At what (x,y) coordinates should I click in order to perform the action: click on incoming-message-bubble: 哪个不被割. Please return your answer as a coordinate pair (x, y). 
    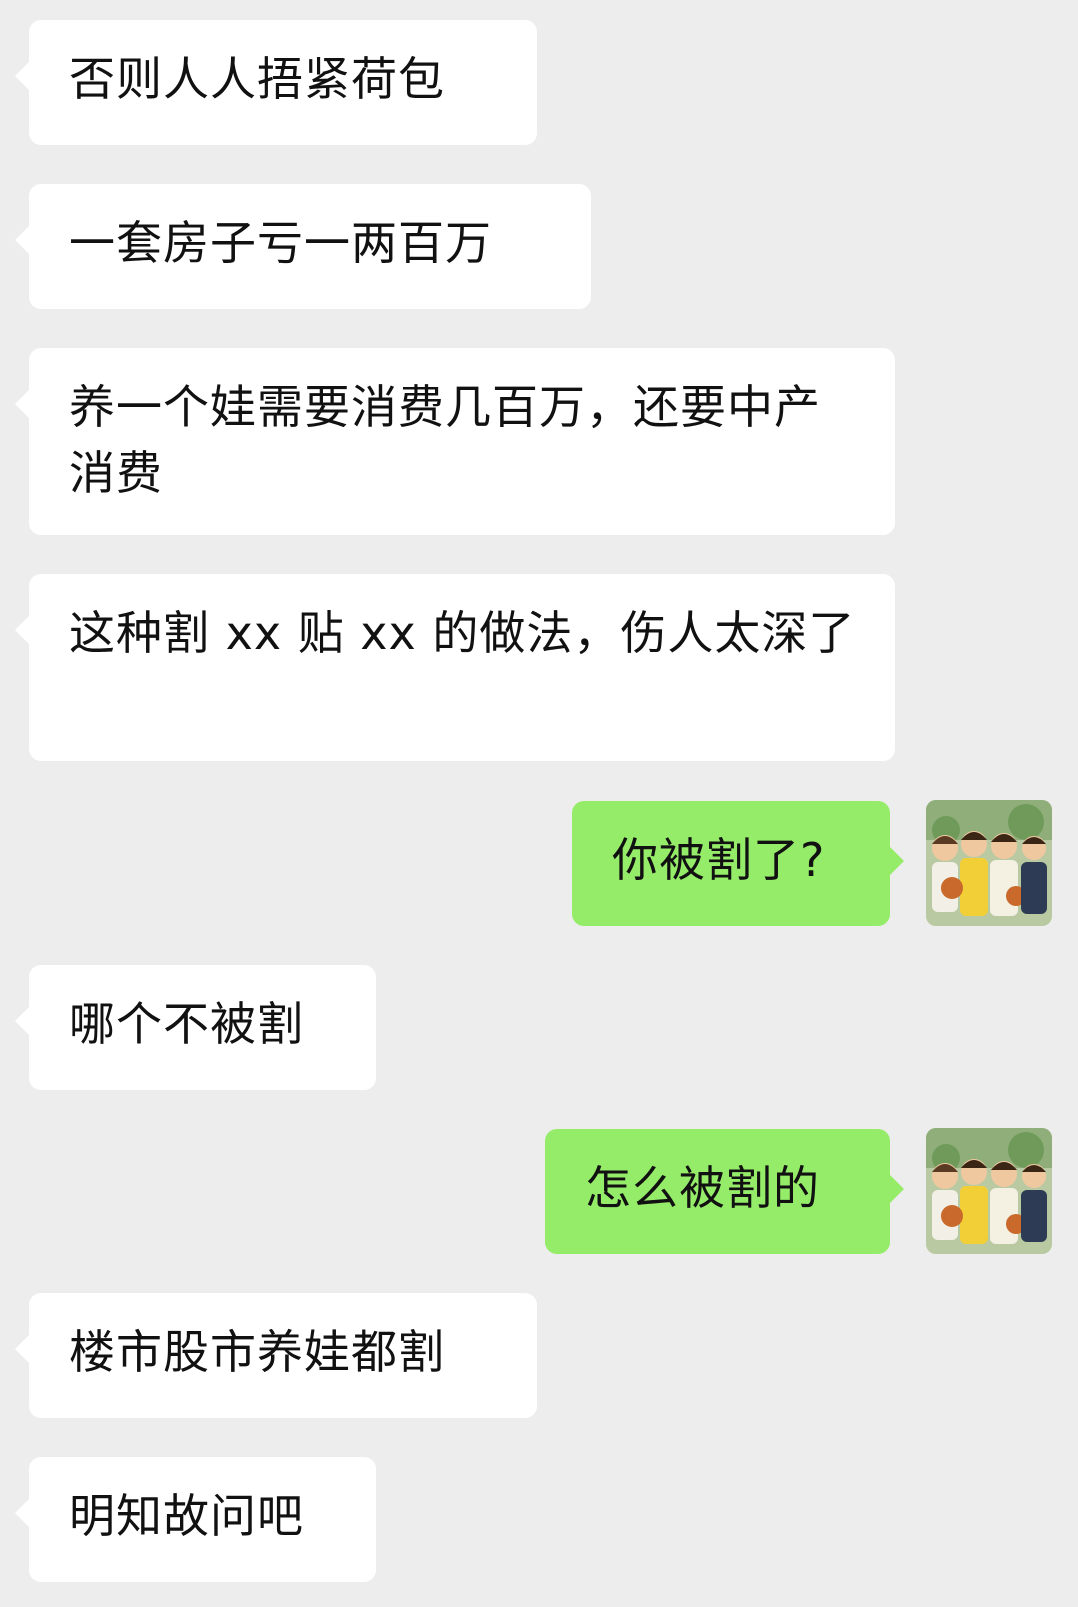
    Looking at the image, I should click on (195, 1027).